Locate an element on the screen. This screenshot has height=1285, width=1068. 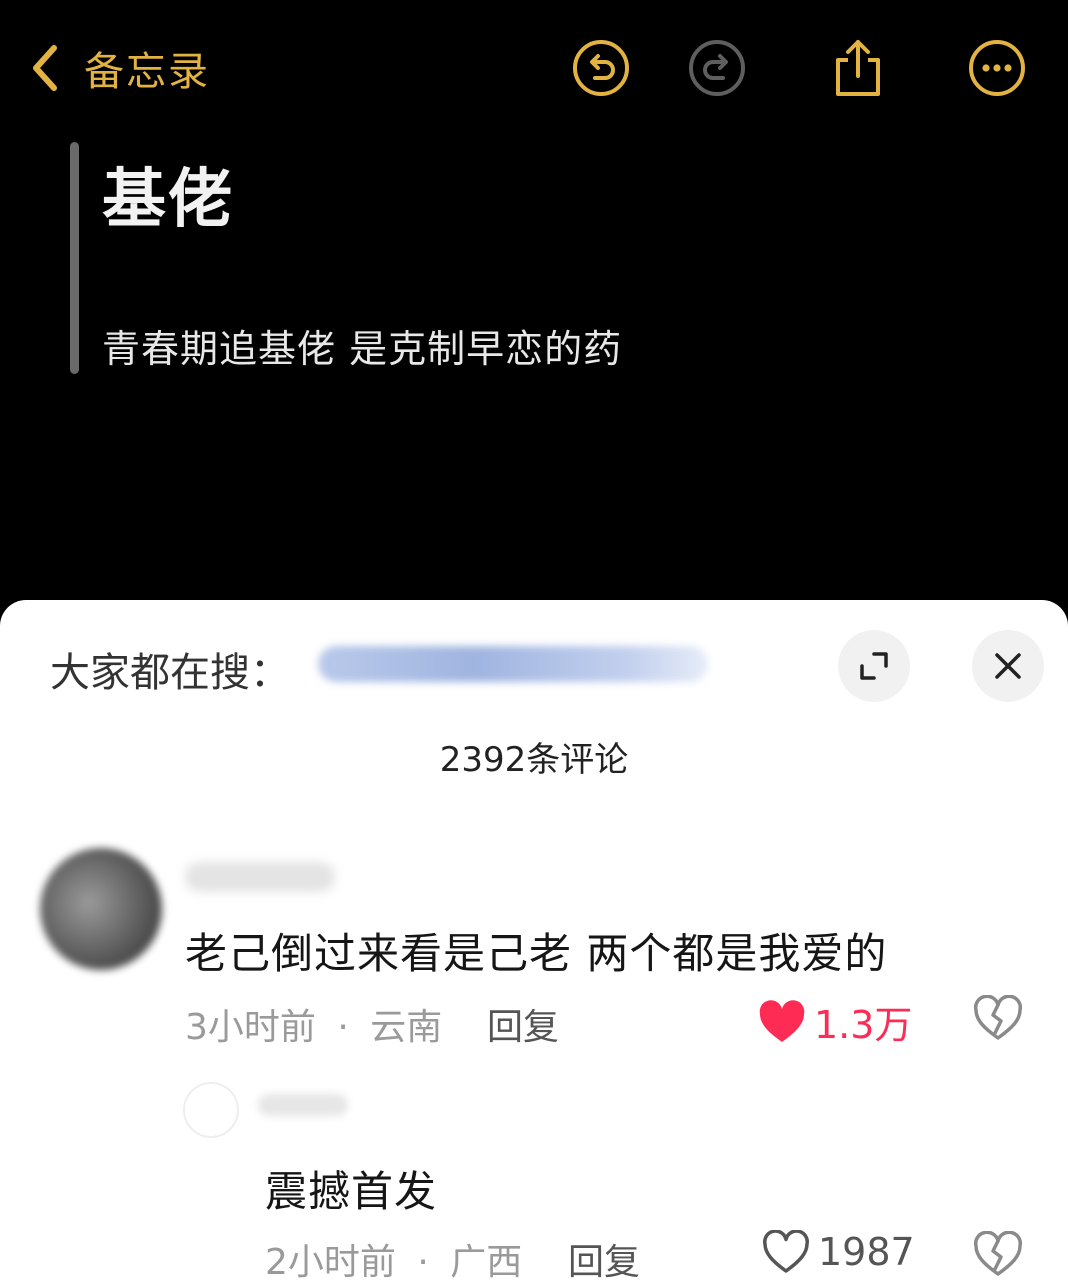
expand-icon is located at coordinates (874, 666).